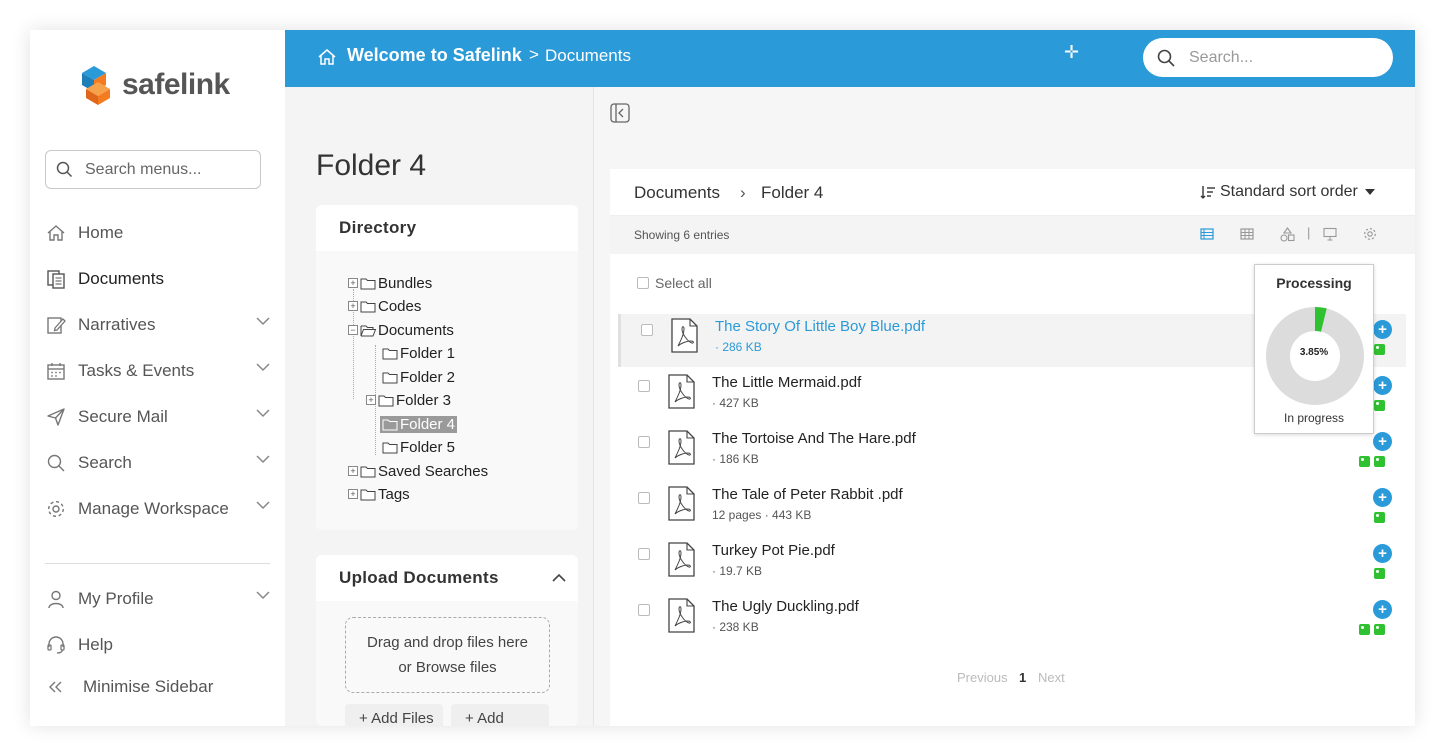  Describe the element at coordinates (1314, 418) in the screenshot. I see `processing-status: In progress` at that location.